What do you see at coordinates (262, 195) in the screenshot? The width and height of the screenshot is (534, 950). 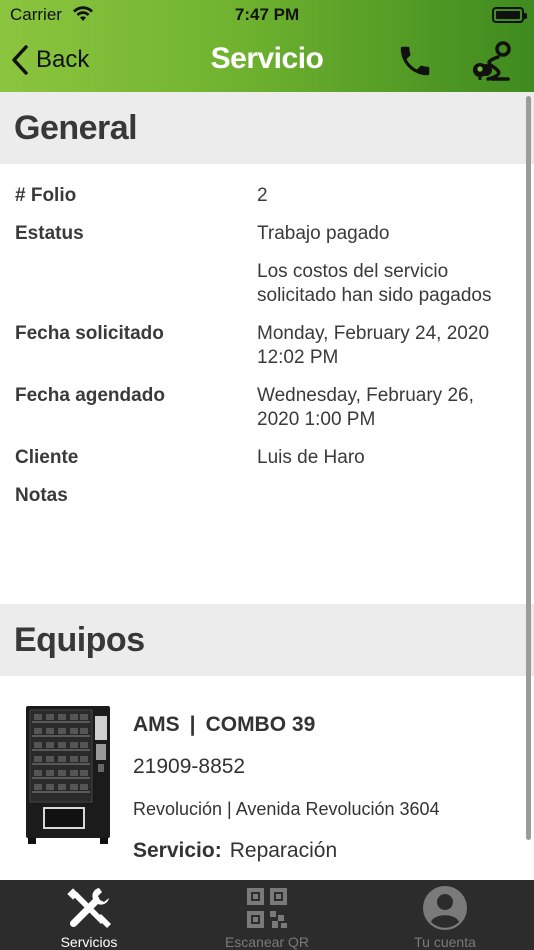 I see `detail-value: 2` at bounding box center [262, 195].